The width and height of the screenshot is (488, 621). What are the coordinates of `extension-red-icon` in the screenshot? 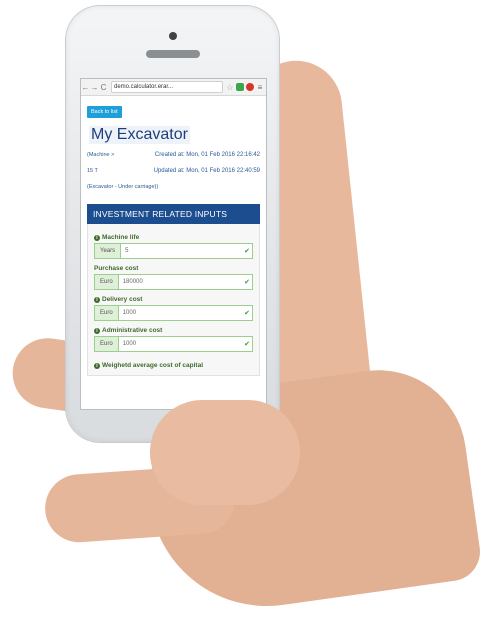 It's located at (250, 87).